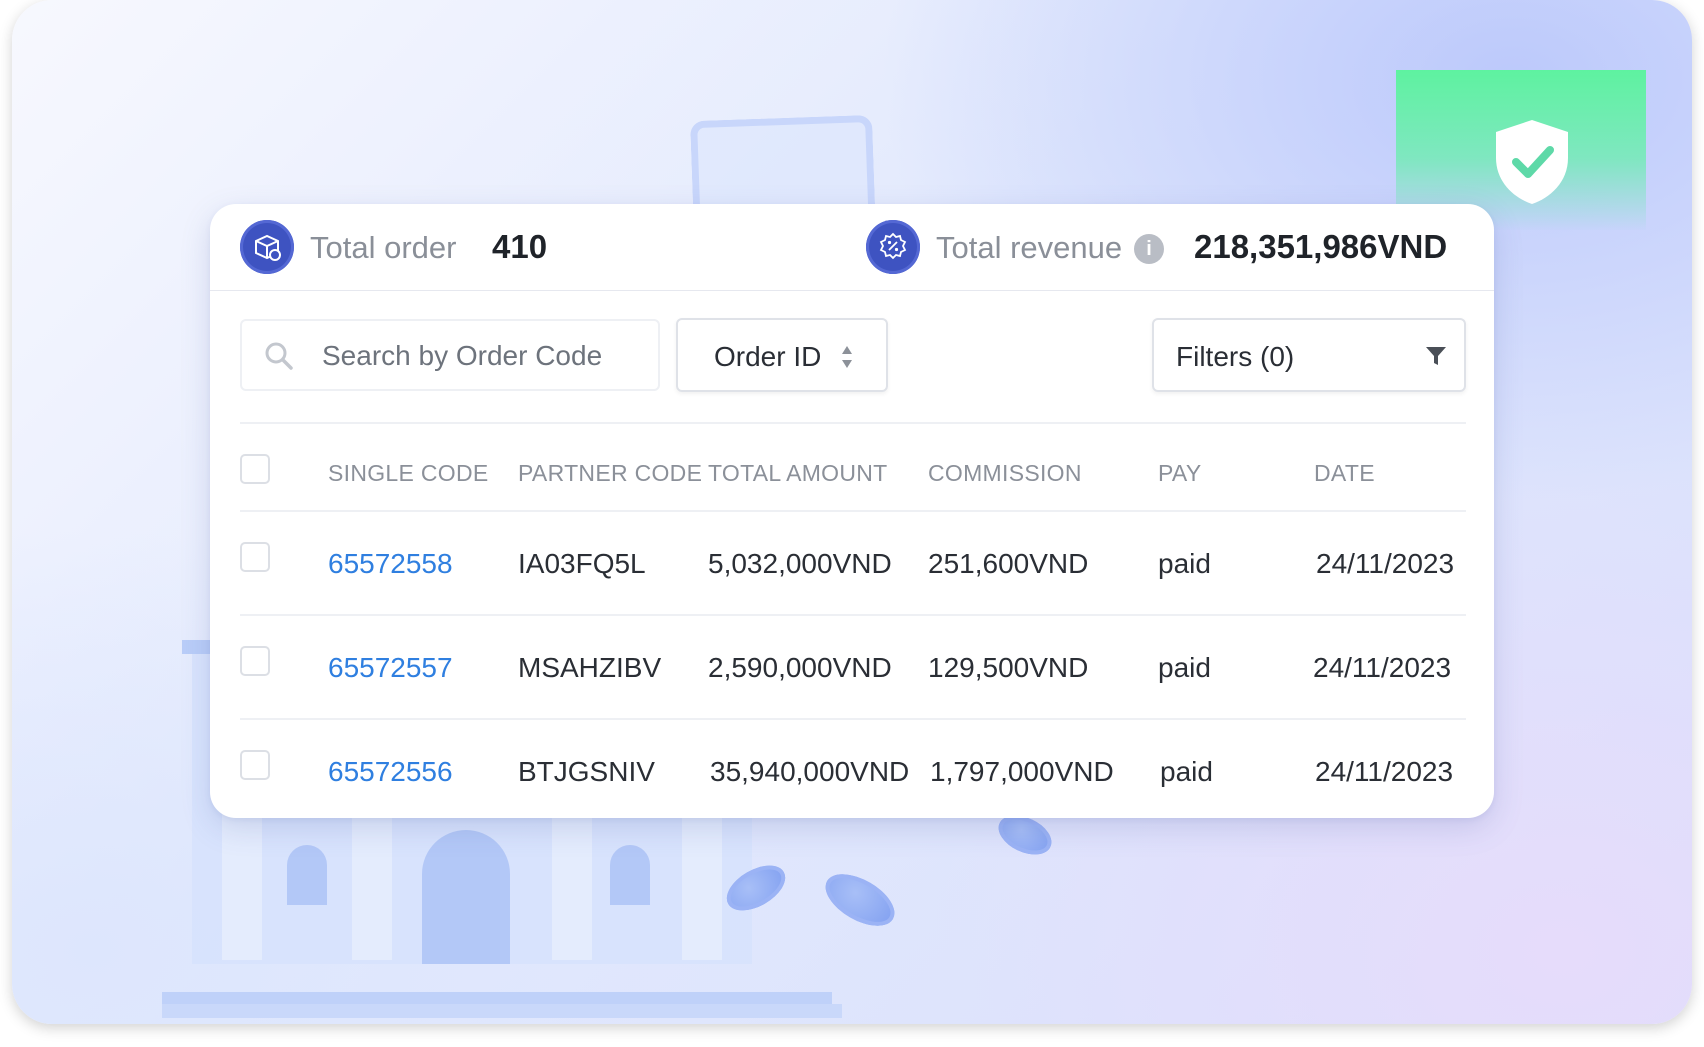 The height and width of the screenshot is (1047, 1704). I want to click on column-header-total-amount: TOTAL AMOUNT, so click(798, 473).